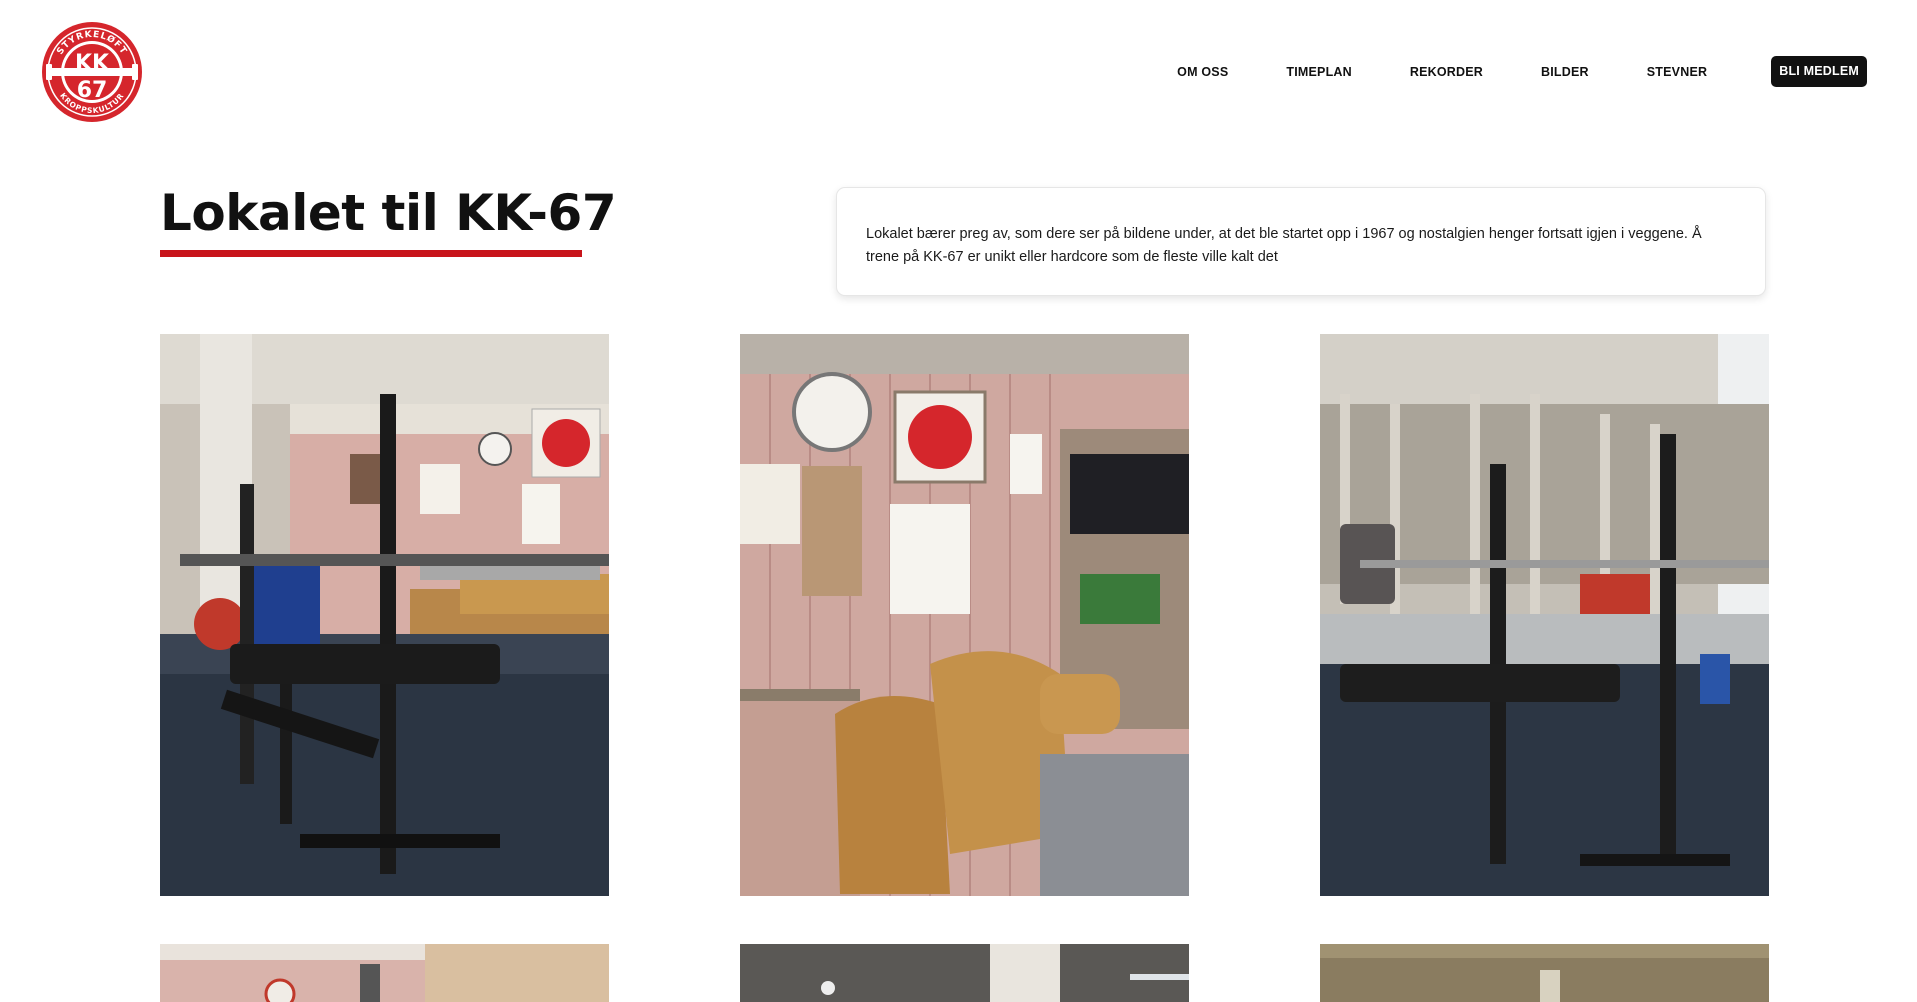 This screenshot has height=1002, width=1917. Describe the element at coordinates (1819, 71) in the screenshot. I see `bli-medlem-button: BLI MEDLEM` at that location.